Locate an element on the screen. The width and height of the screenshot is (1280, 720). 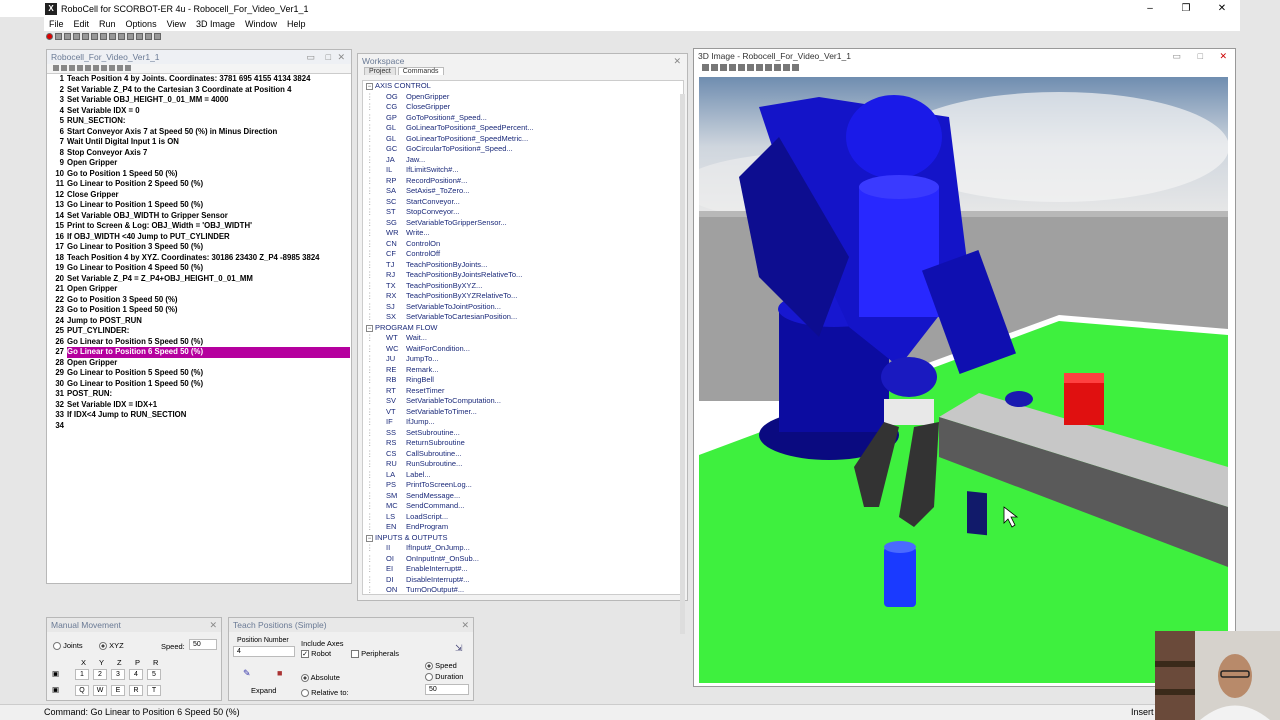
program-line: 17 Go Linear to Position 3 Speed 50 (%) is located at coordinates (201, 247).